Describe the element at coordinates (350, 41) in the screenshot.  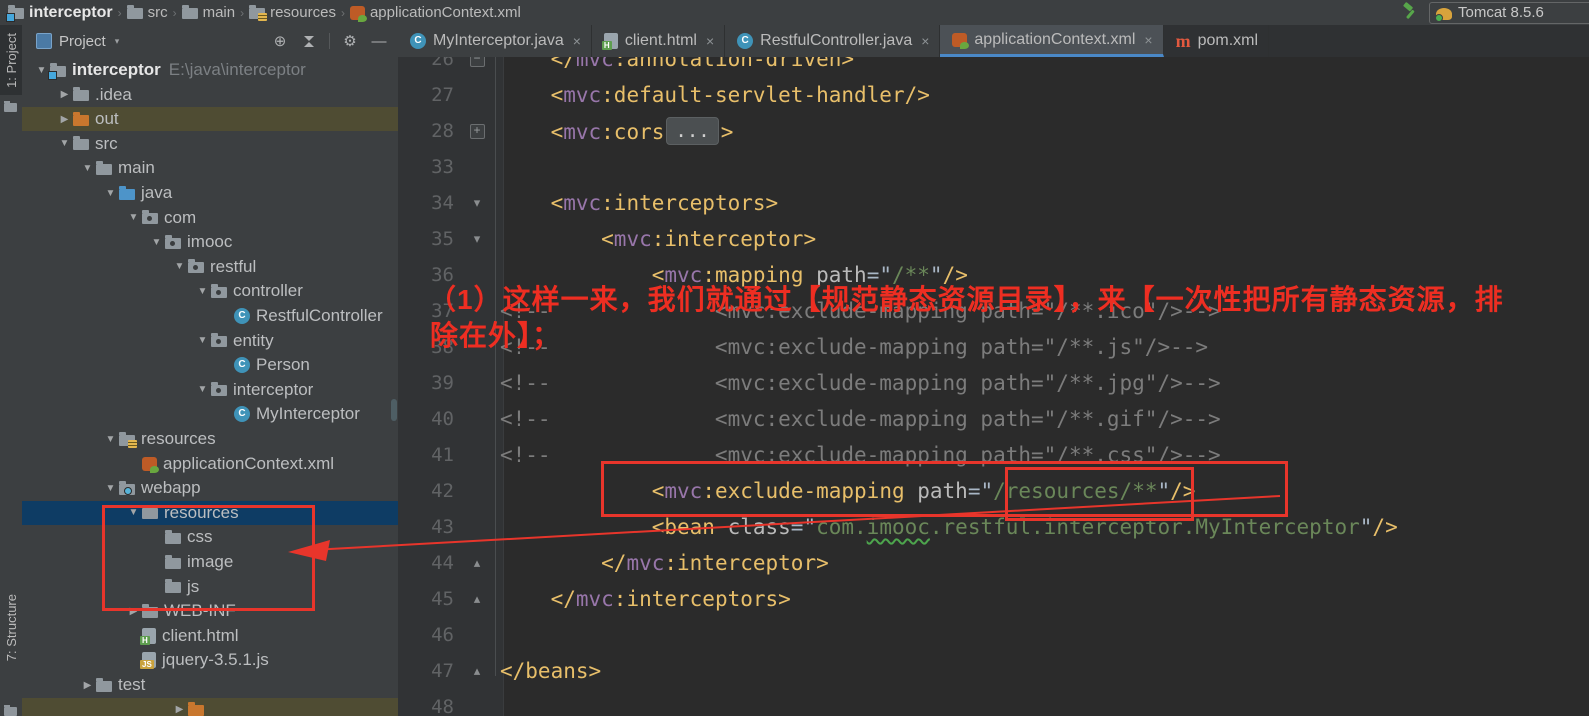
I see `gear-icon: ⚙` at that location.